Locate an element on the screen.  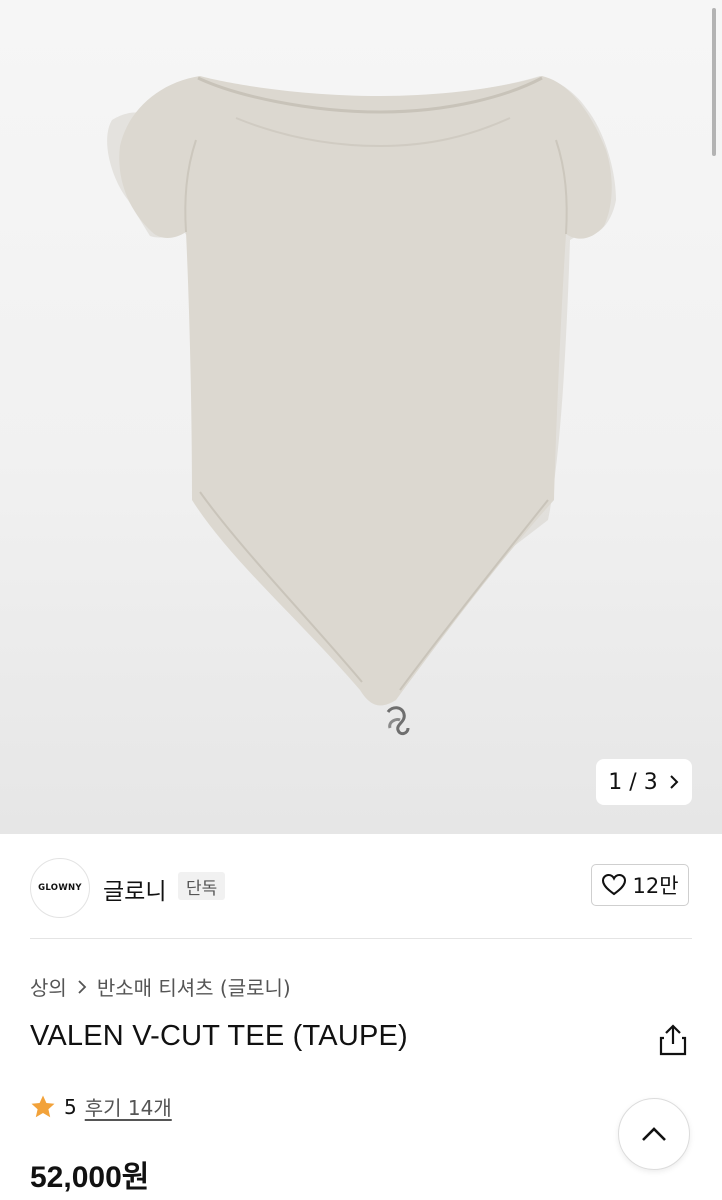
product-price: 52,000원 is located at coordinates (90, 1177).